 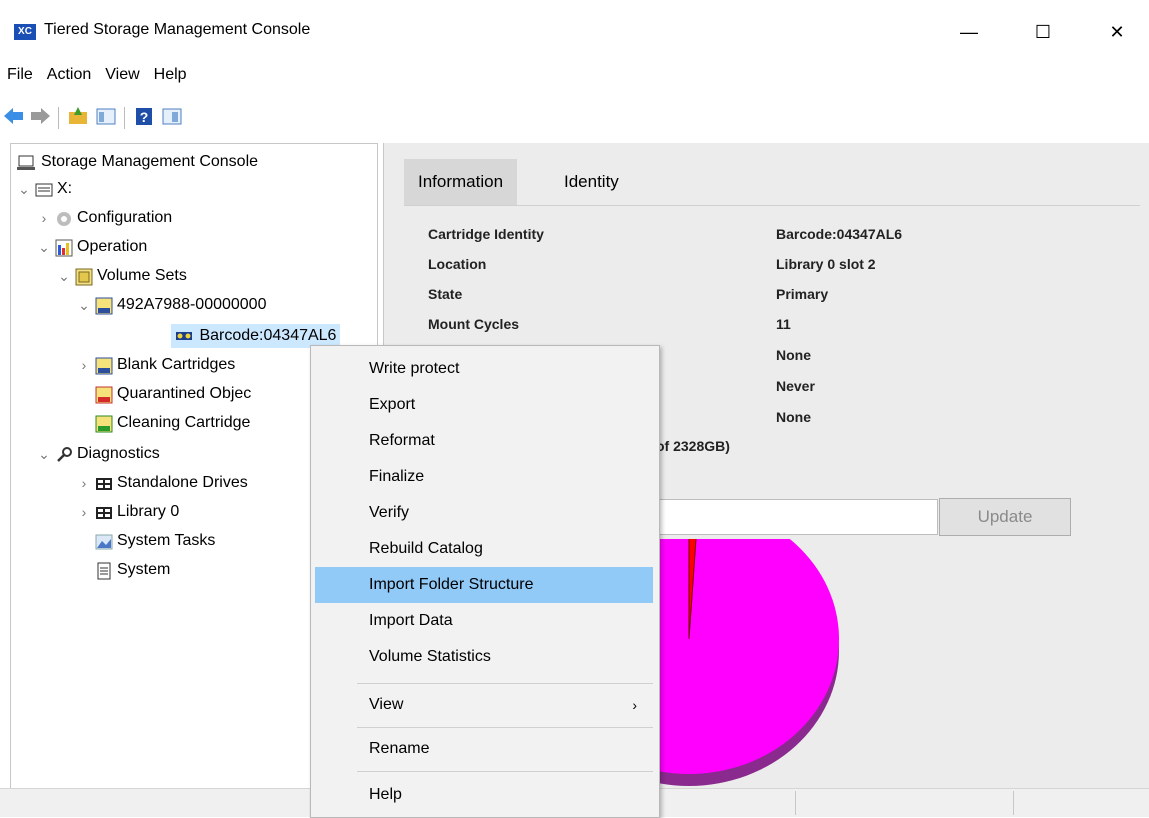 What do you see at coordinates (802, 294) in the screenshot?
I see `info-value: Primary` at bounding box center [802, 294].